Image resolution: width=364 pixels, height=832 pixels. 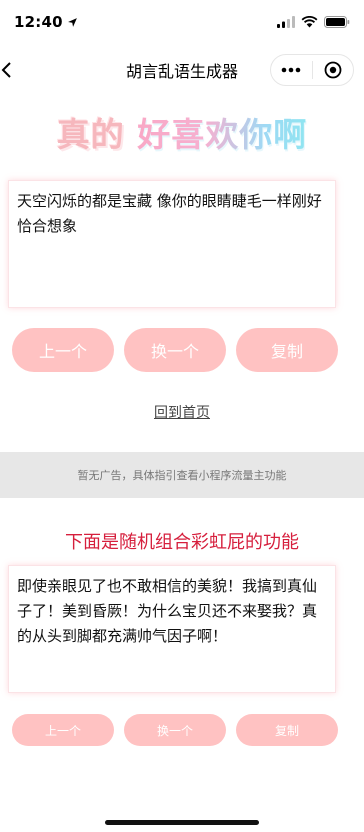 I want to click on battery-icon, so click(x=337, y=22).